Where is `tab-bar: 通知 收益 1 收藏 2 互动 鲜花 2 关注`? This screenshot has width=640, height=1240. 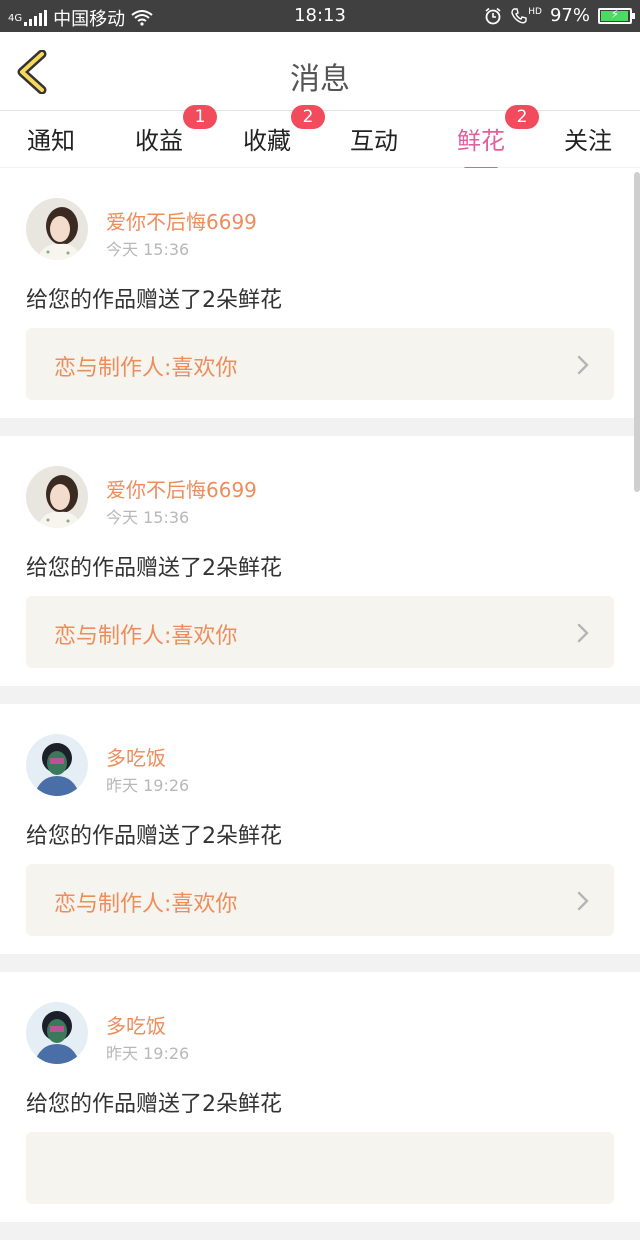 tab-bar: 通知 收益 1 收藏 2 互动 鲜花 2 关注 is located at coordinates (320, 137).